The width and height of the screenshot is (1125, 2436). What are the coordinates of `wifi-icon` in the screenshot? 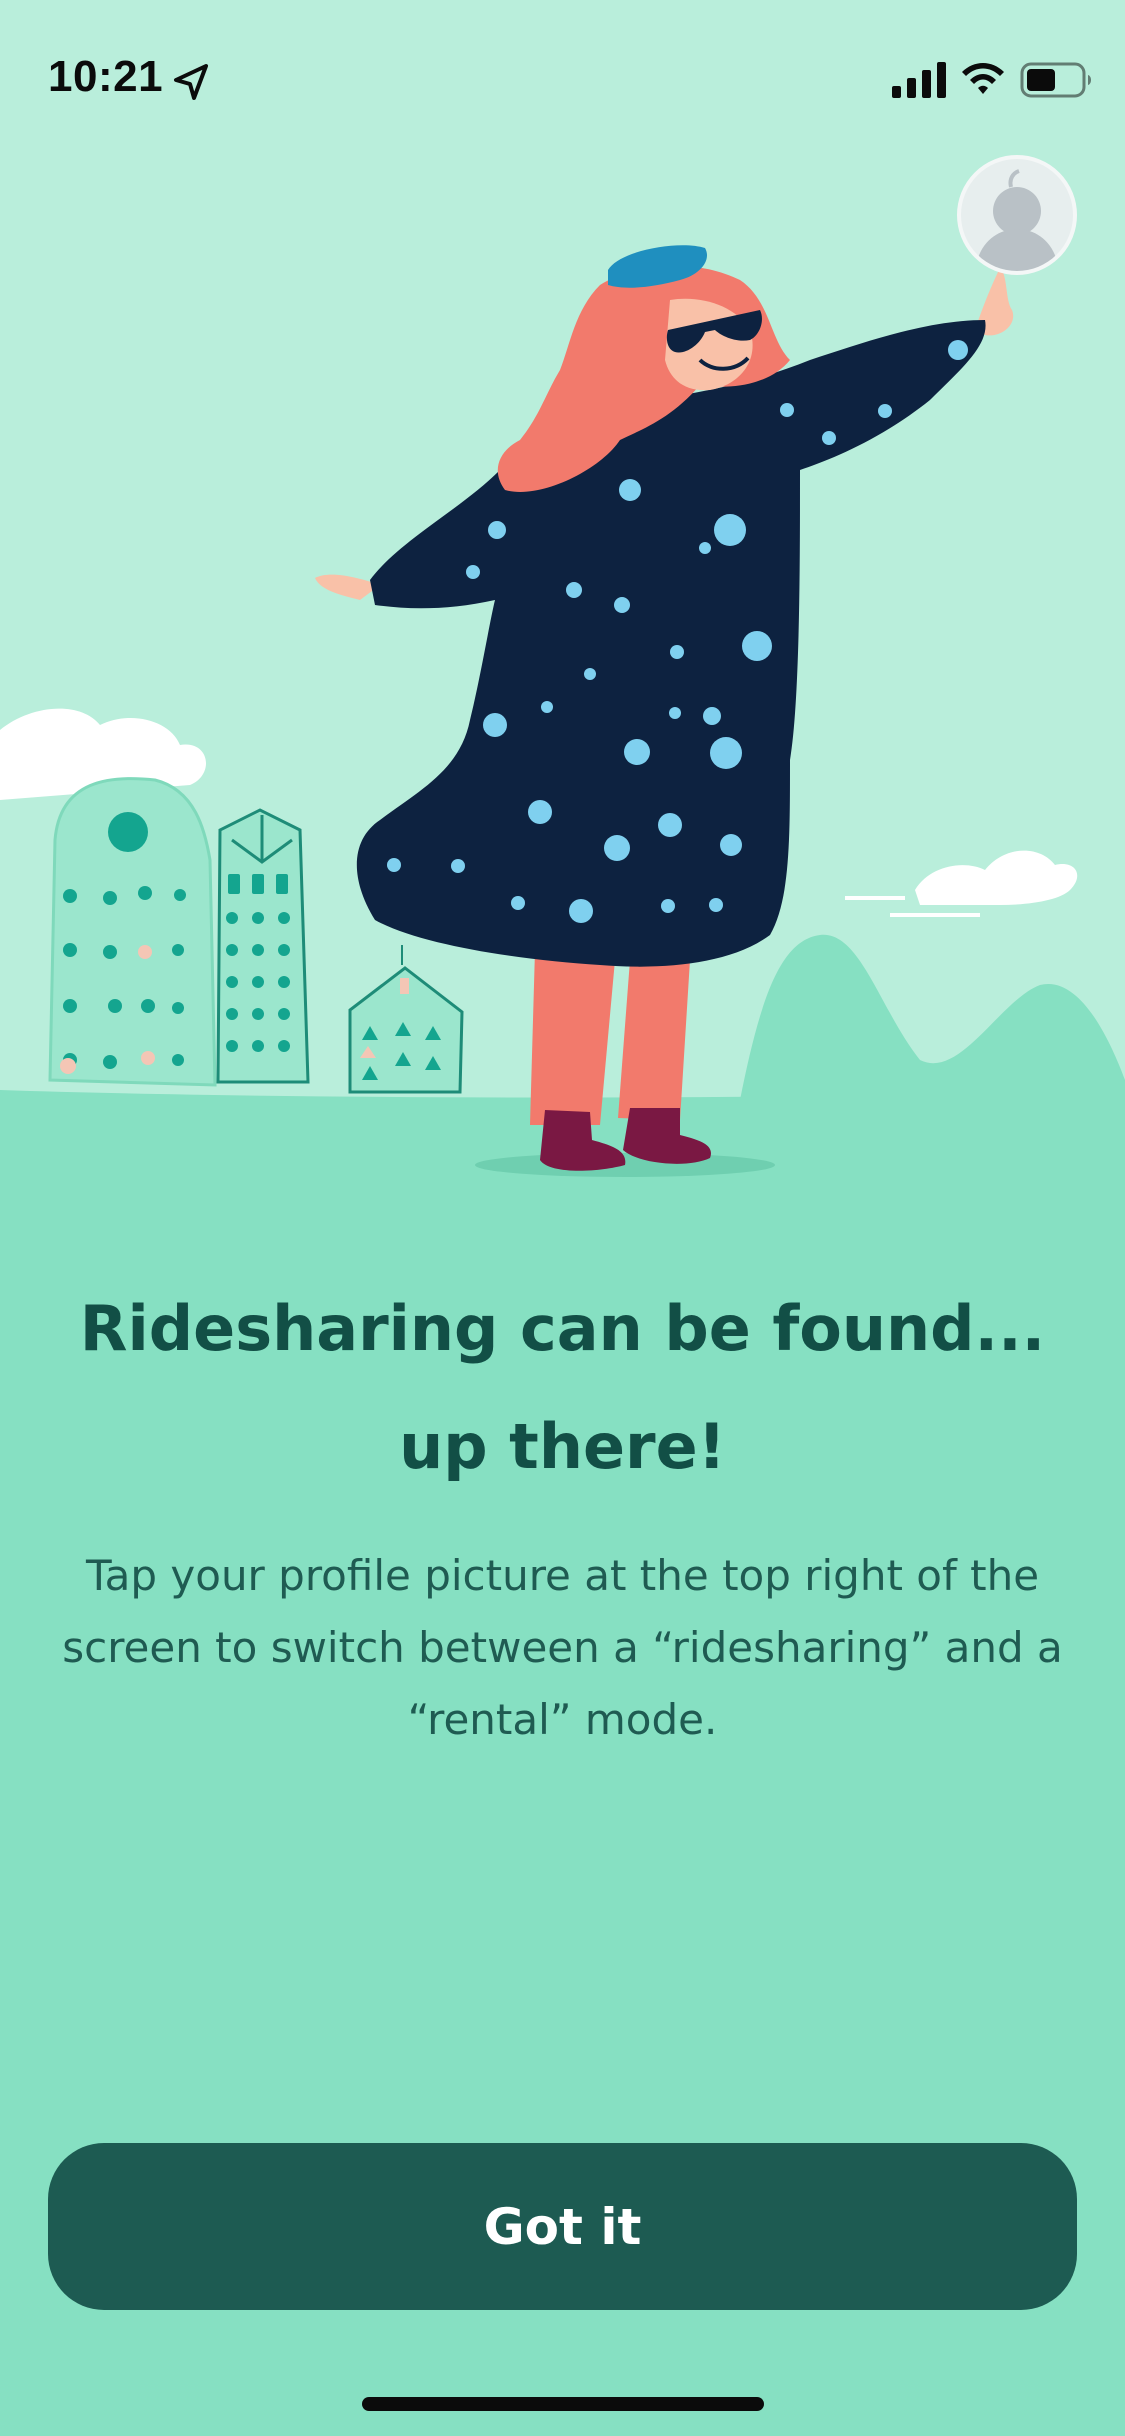 It's located at (983, 78).